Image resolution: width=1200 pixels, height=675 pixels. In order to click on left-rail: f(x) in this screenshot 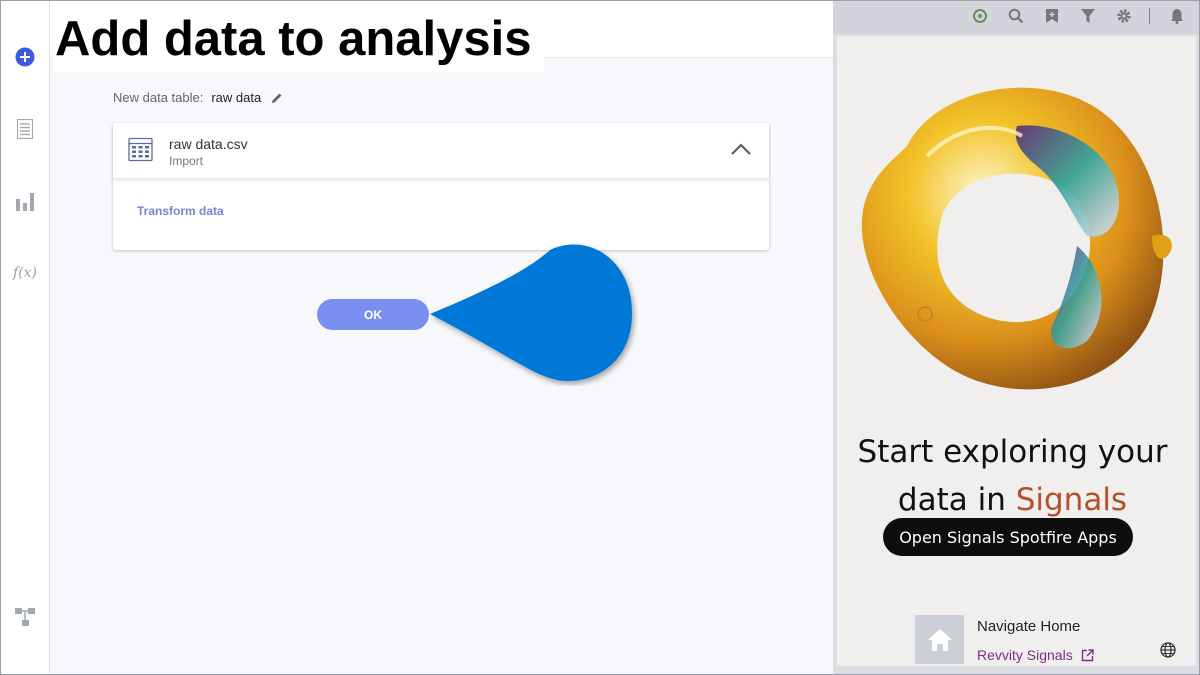, I will do `click(25, 337)`.